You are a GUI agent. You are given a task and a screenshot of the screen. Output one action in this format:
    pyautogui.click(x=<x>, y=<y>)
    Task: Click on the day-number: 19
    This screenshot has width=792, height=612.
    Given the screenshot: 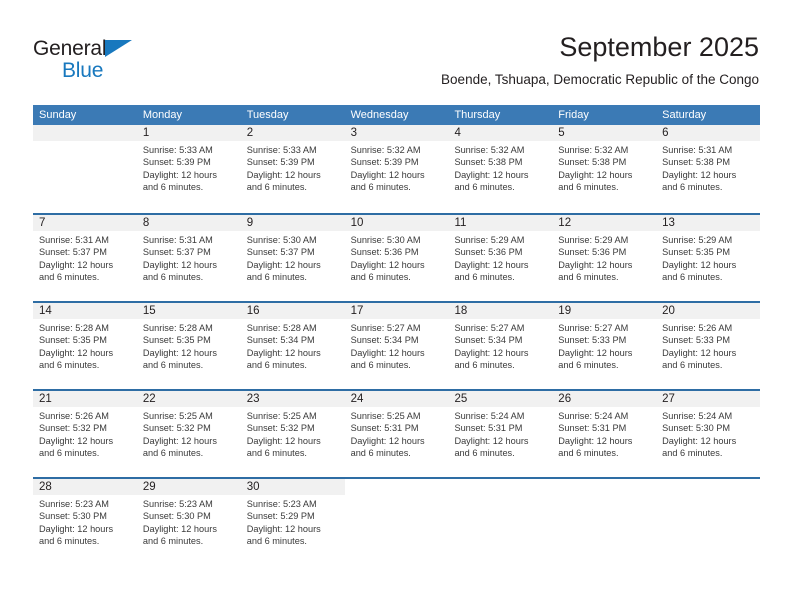 What is the action you would take?
    pyautogui.click(x=565, y=311)
    